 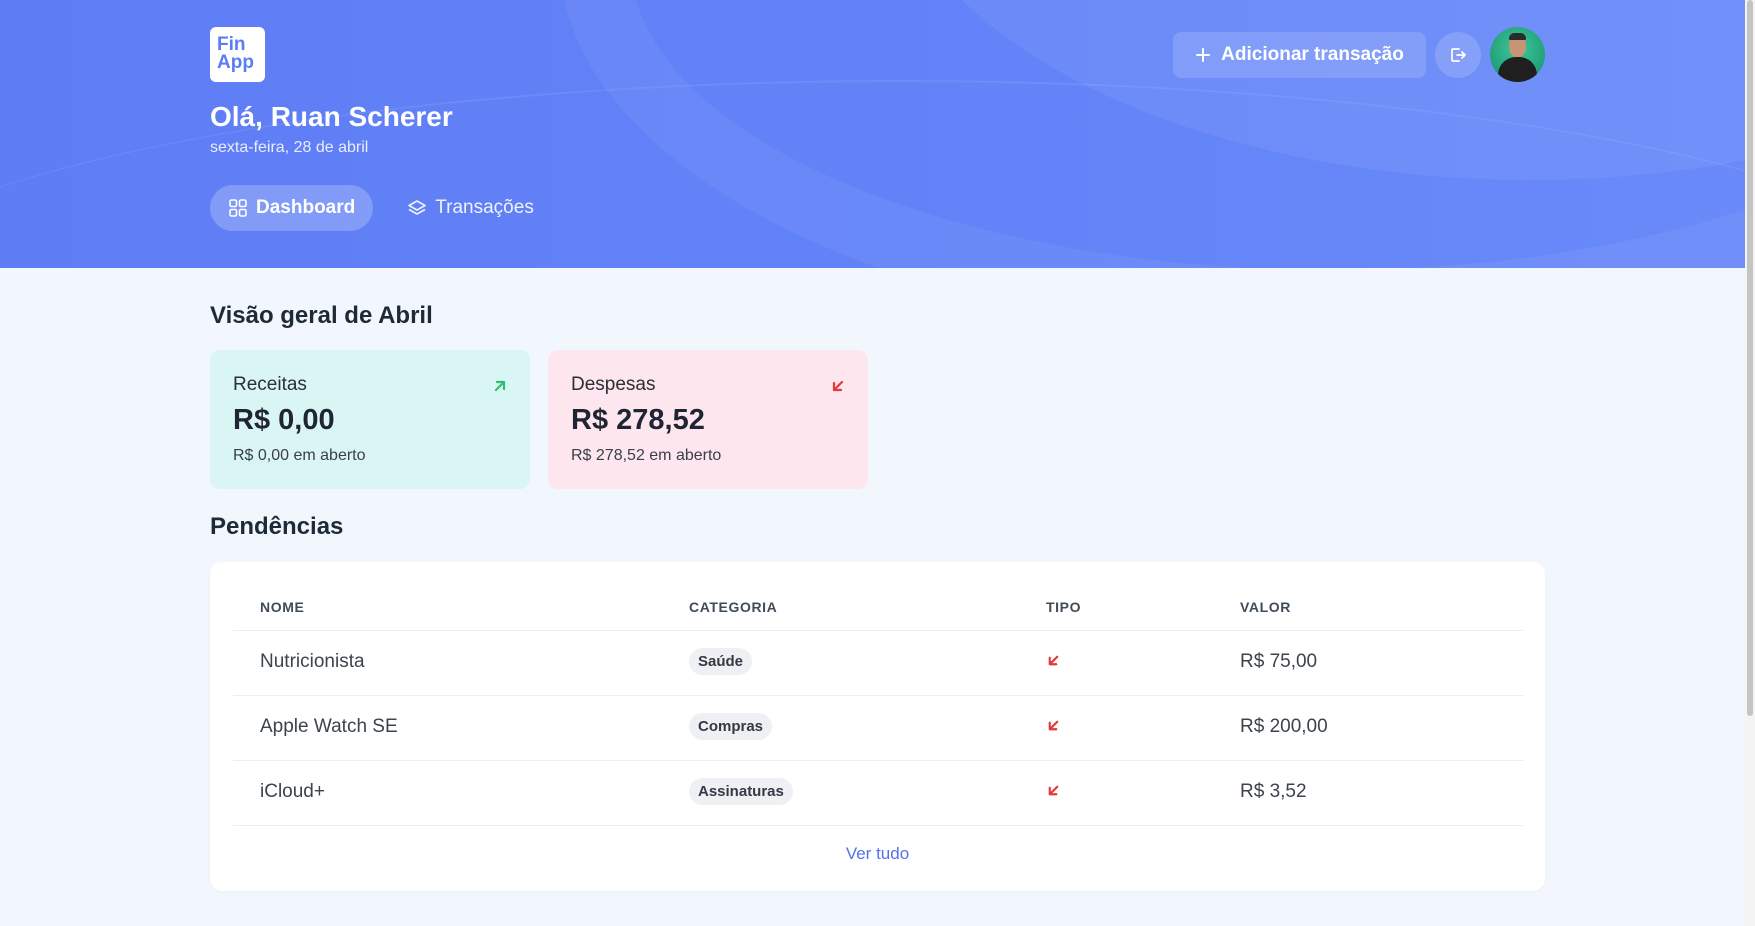 I want to click on category-badge: Saúde, so click(x=721, y=661).